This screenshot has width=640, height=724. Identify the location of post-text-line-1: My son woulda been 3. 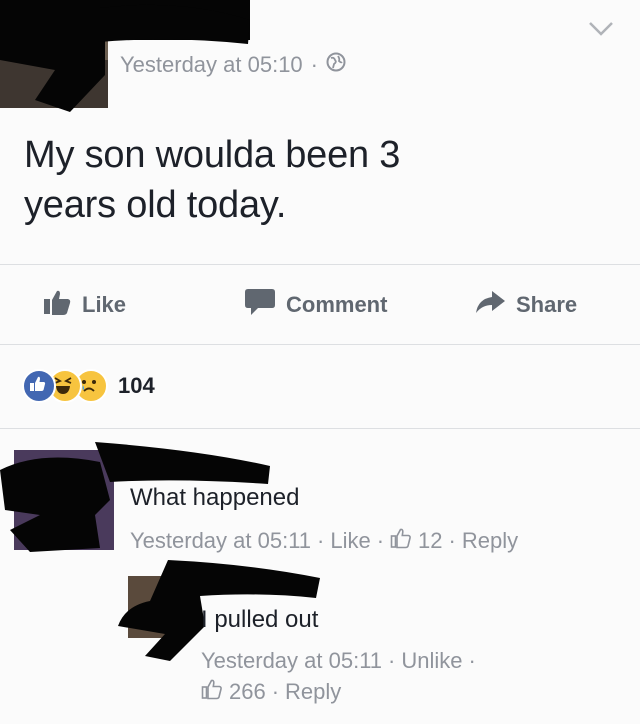
(212, 155).